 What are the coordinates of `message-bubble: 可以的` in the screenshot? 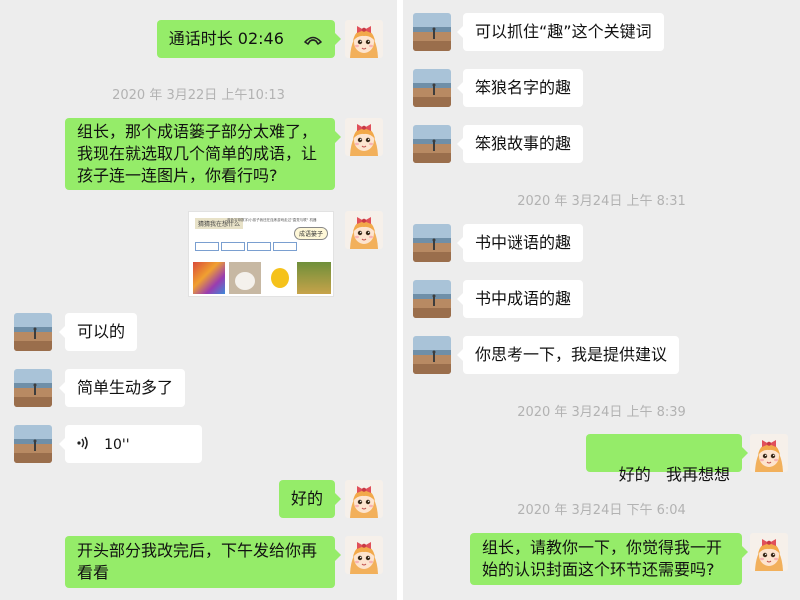 It's located at (98, 332).